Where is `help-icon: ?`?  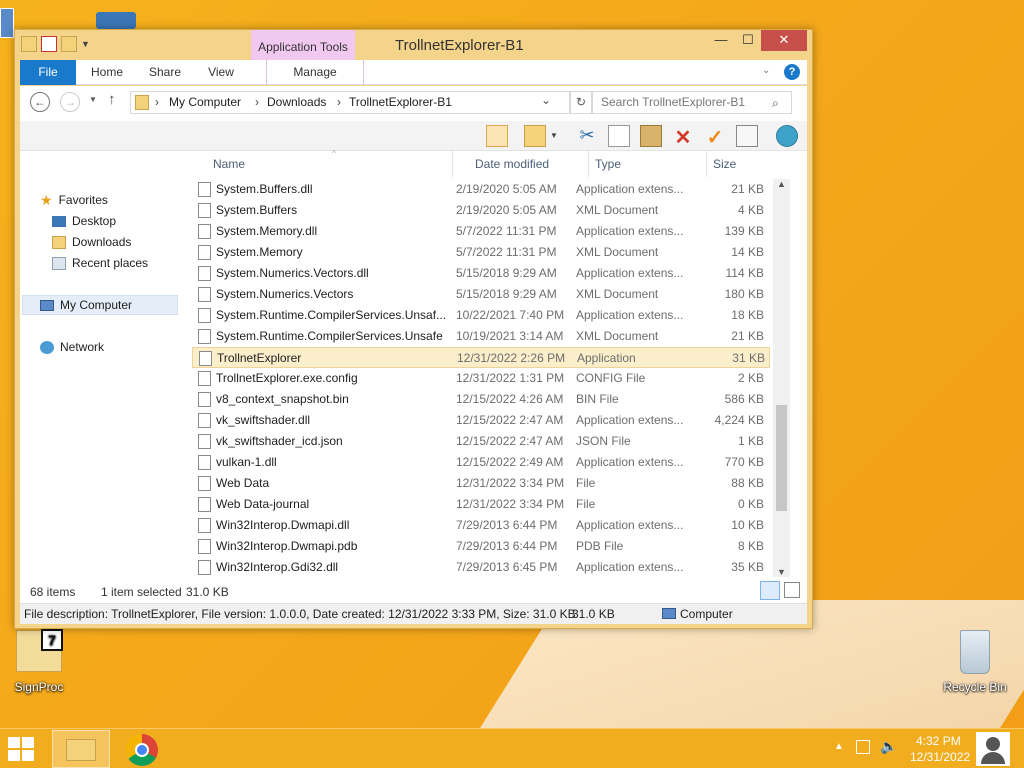
help-icon: ? is located at coordinates (792, 72).